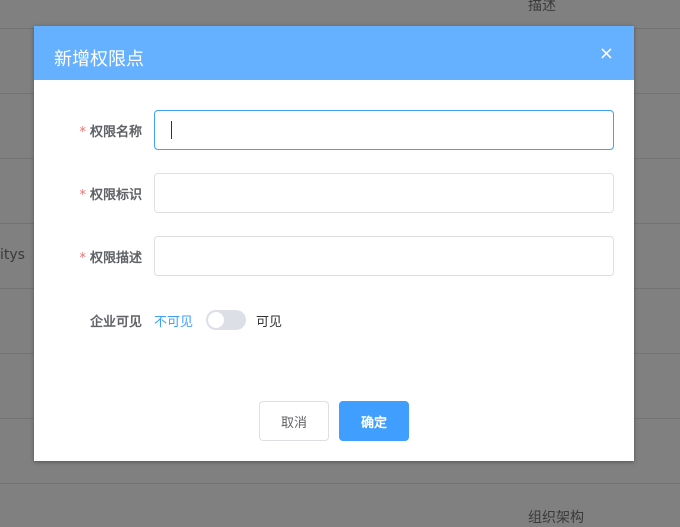 The height and width of the screenshot is (527, 680). I want to click on switch-active-text: 可见, so click(269, 320).